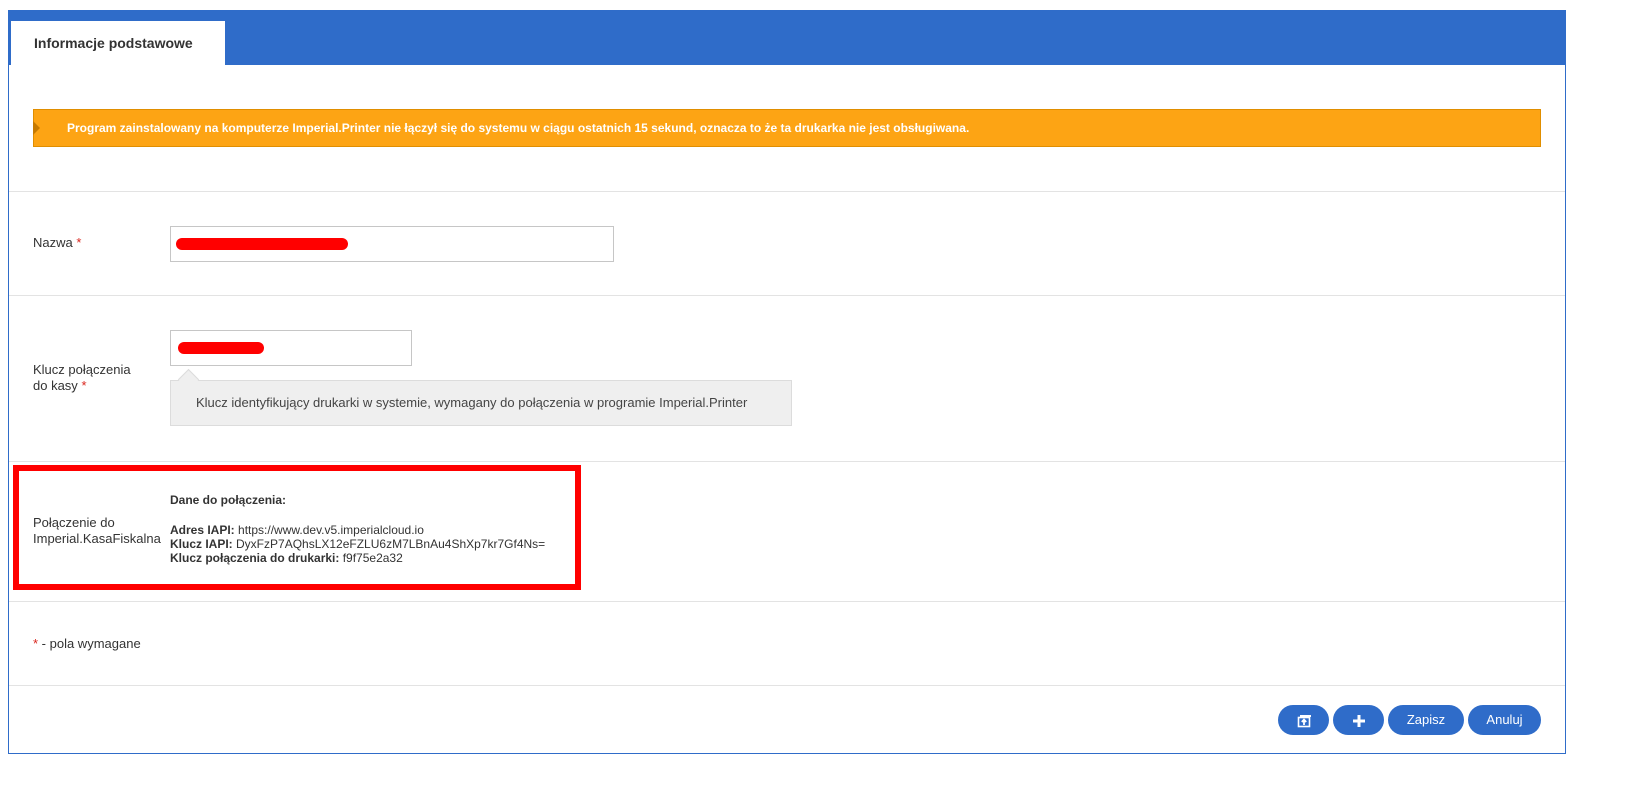 Image resolution: width=1629 pixels, height=790 pixels. Describe the element at coordinates (787, 38) in the screenshot. I see `tab-bar: Informacje podstawowe` at that location.